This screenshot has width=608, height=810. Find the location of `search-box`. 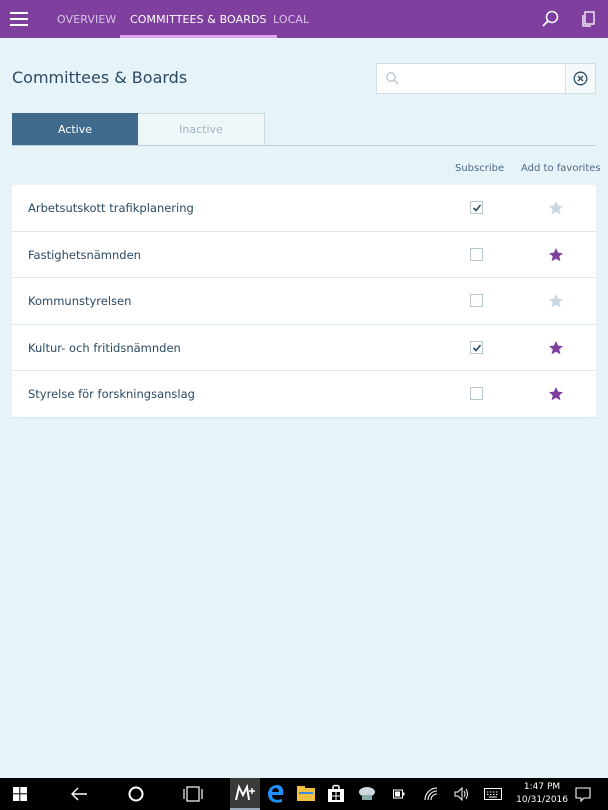

search-box is located at coordinates (486, 78).